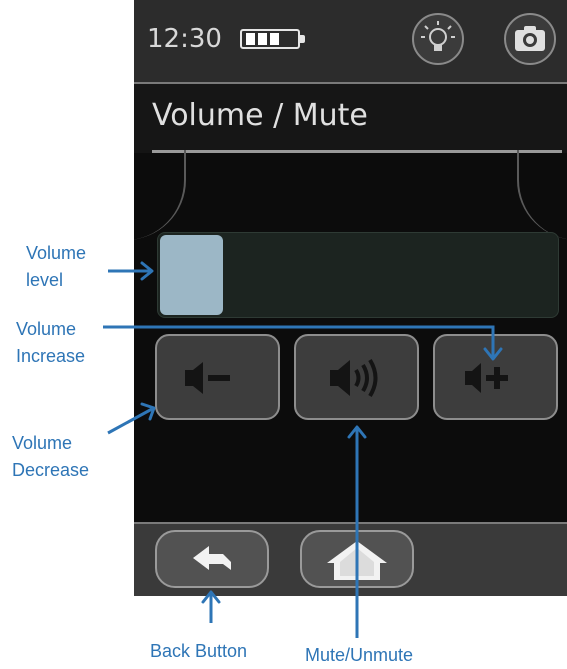  What do you see at coordinates (130, 421) in the screenshot?
I see `arrow-volume-decrease` at bounding box center [130, 421].